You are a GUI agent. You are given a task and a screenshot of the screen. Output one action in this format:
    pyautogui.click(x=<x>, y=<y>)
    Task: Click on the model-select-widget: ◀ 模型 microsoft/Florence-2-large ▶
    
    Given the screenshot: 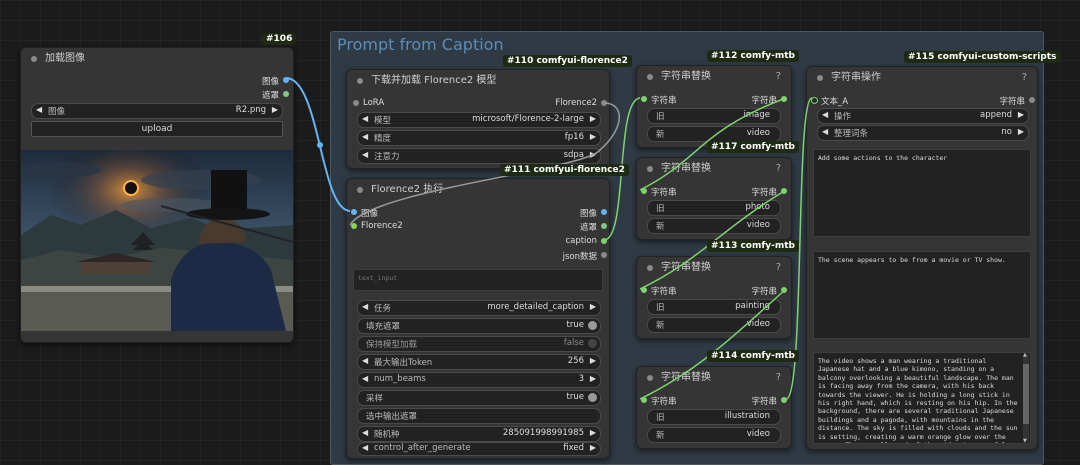 What is the action you would take?
    pyautogui.click(x=479, y=120)
    